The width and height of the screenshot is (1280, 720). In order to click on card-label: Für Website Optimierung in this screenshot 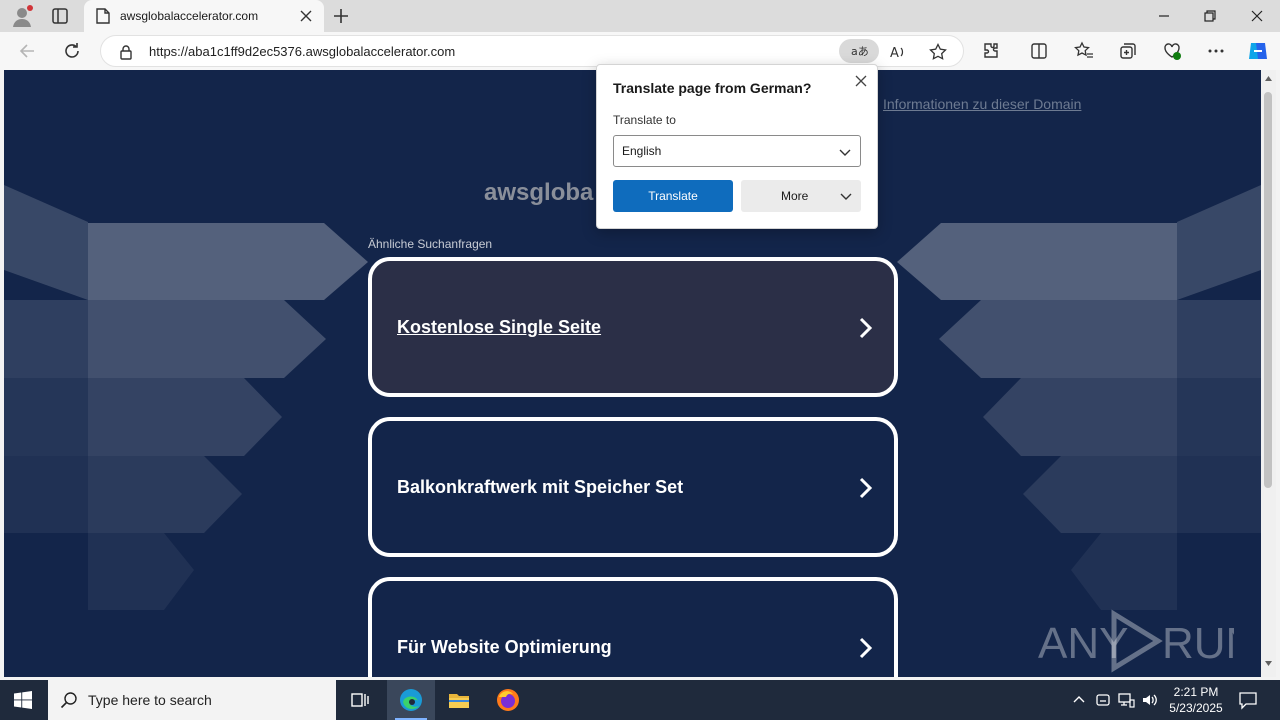, I will do `click(504, 647)`.